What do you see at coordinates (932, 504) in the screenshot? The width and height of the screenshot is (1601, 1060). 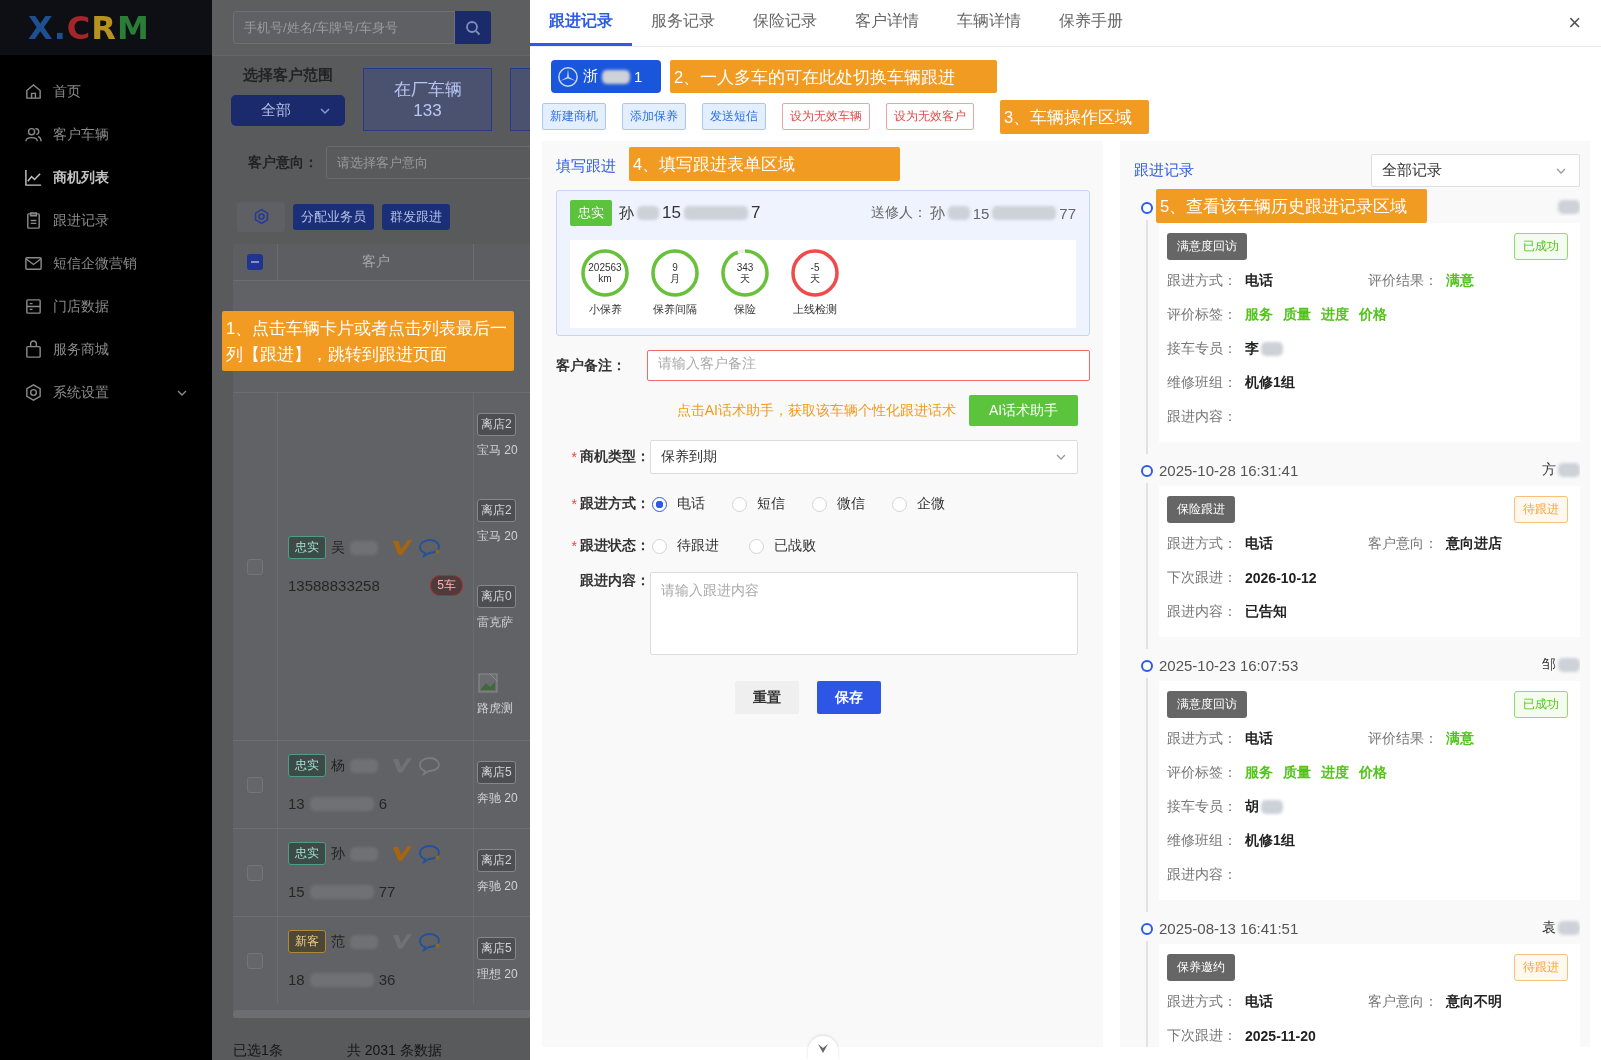 I see `radio-option: 企微` at bounding box center [932, 504].